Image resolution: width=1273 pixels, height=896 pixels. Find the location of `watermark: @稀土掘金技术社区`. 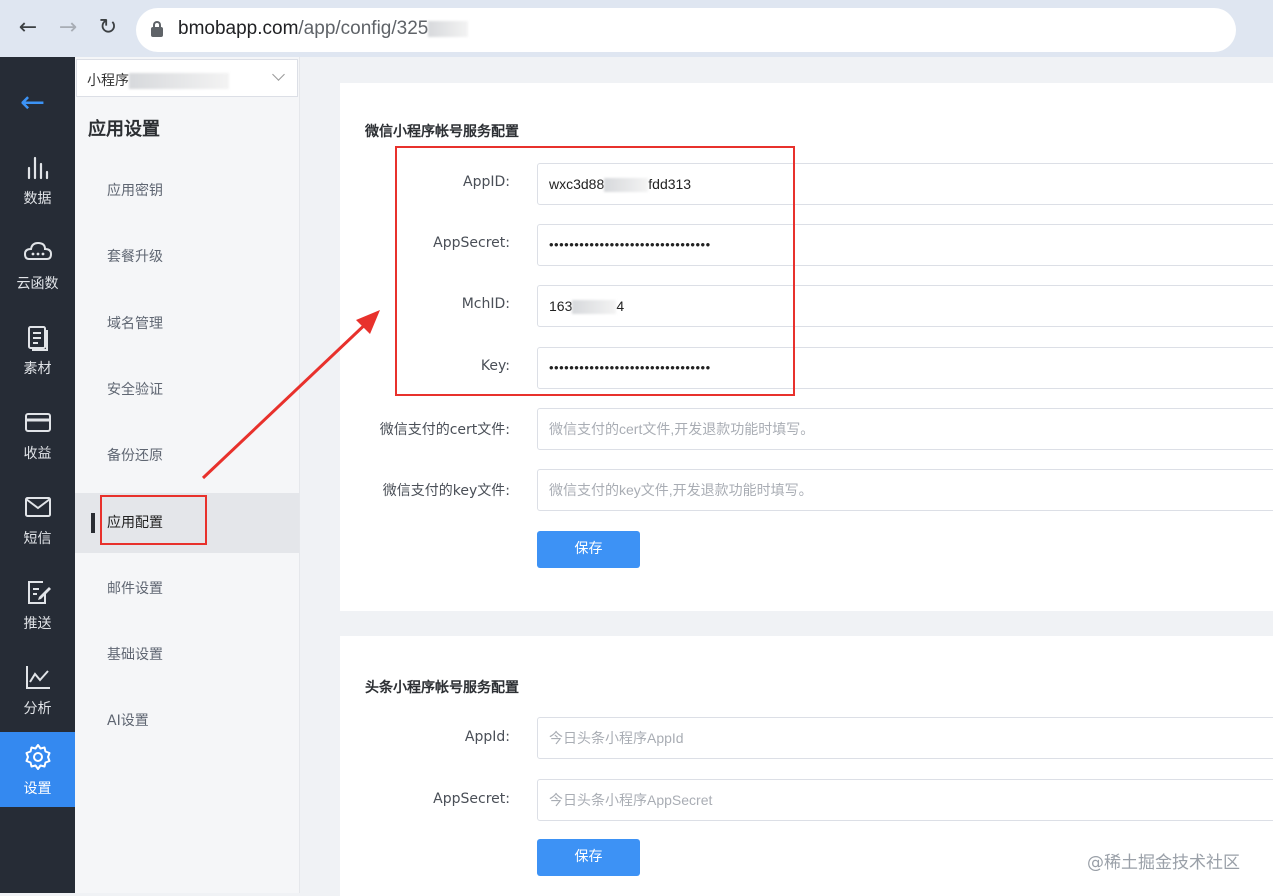

watermark: @稀土掘金技术社区 is located at coordinates (1163, 863).